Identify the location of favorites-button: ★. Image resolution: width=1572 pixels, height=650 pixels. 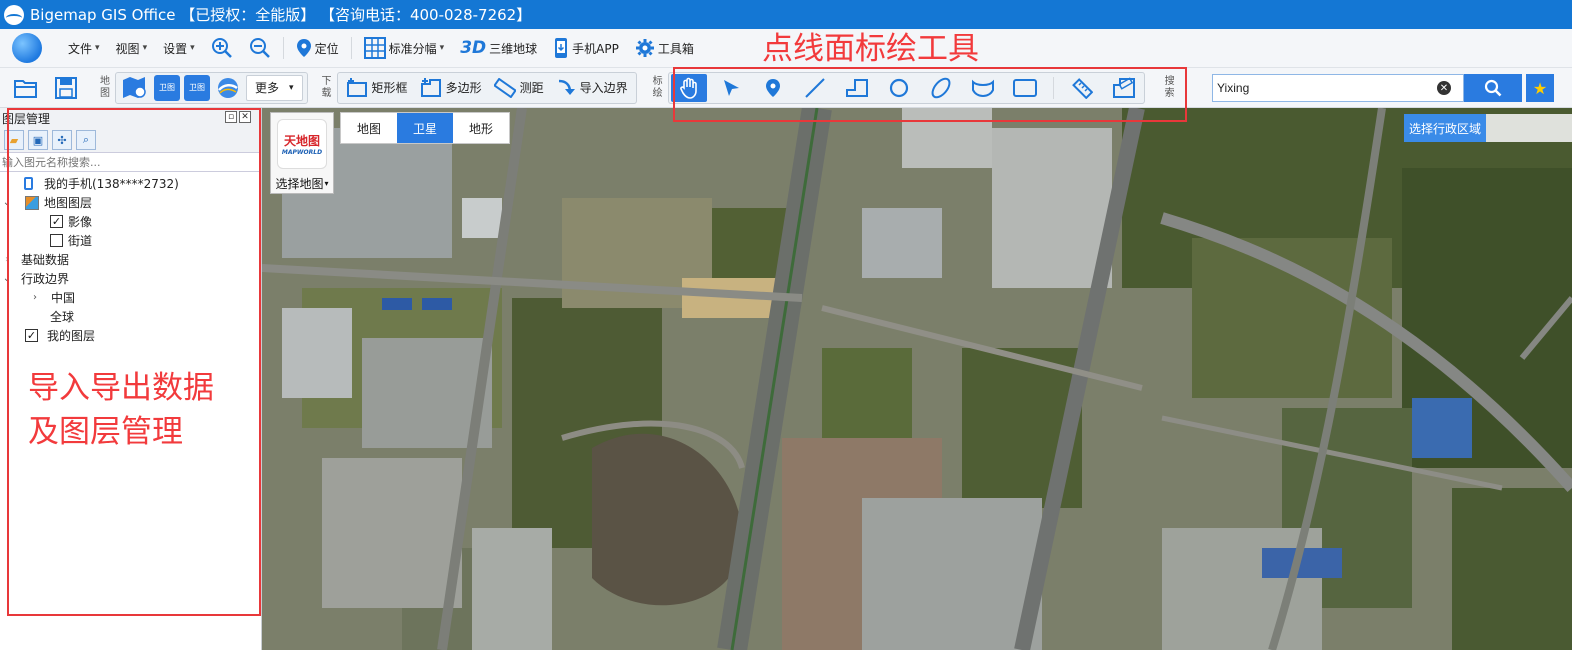
(1540, 88).